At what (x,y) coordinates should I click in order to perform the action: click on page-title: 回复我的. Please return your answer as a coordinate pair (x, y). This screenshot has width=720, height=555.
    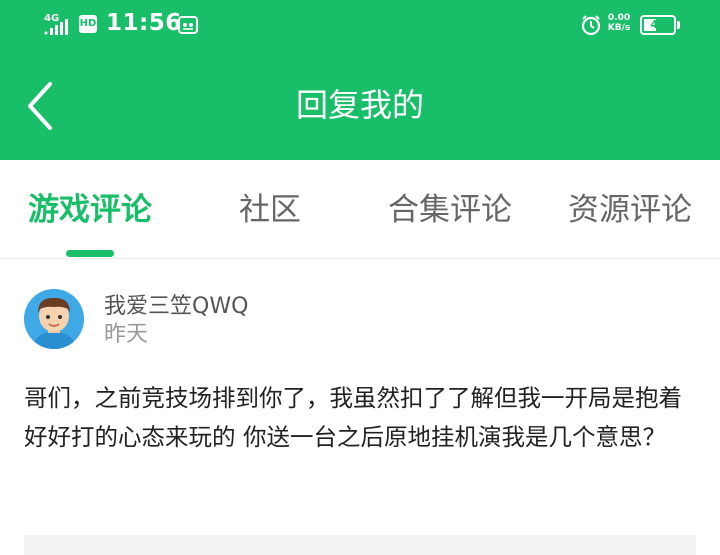
    Looking at the image, I should click on (359, 105).